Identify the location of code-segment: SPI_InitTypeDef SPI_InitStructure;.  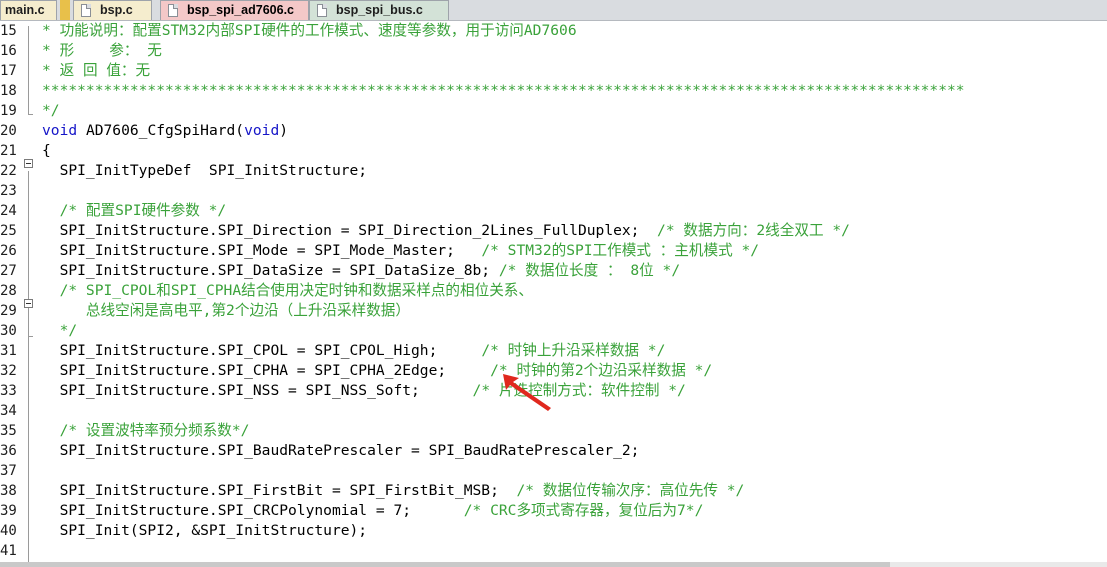
(205, 170).